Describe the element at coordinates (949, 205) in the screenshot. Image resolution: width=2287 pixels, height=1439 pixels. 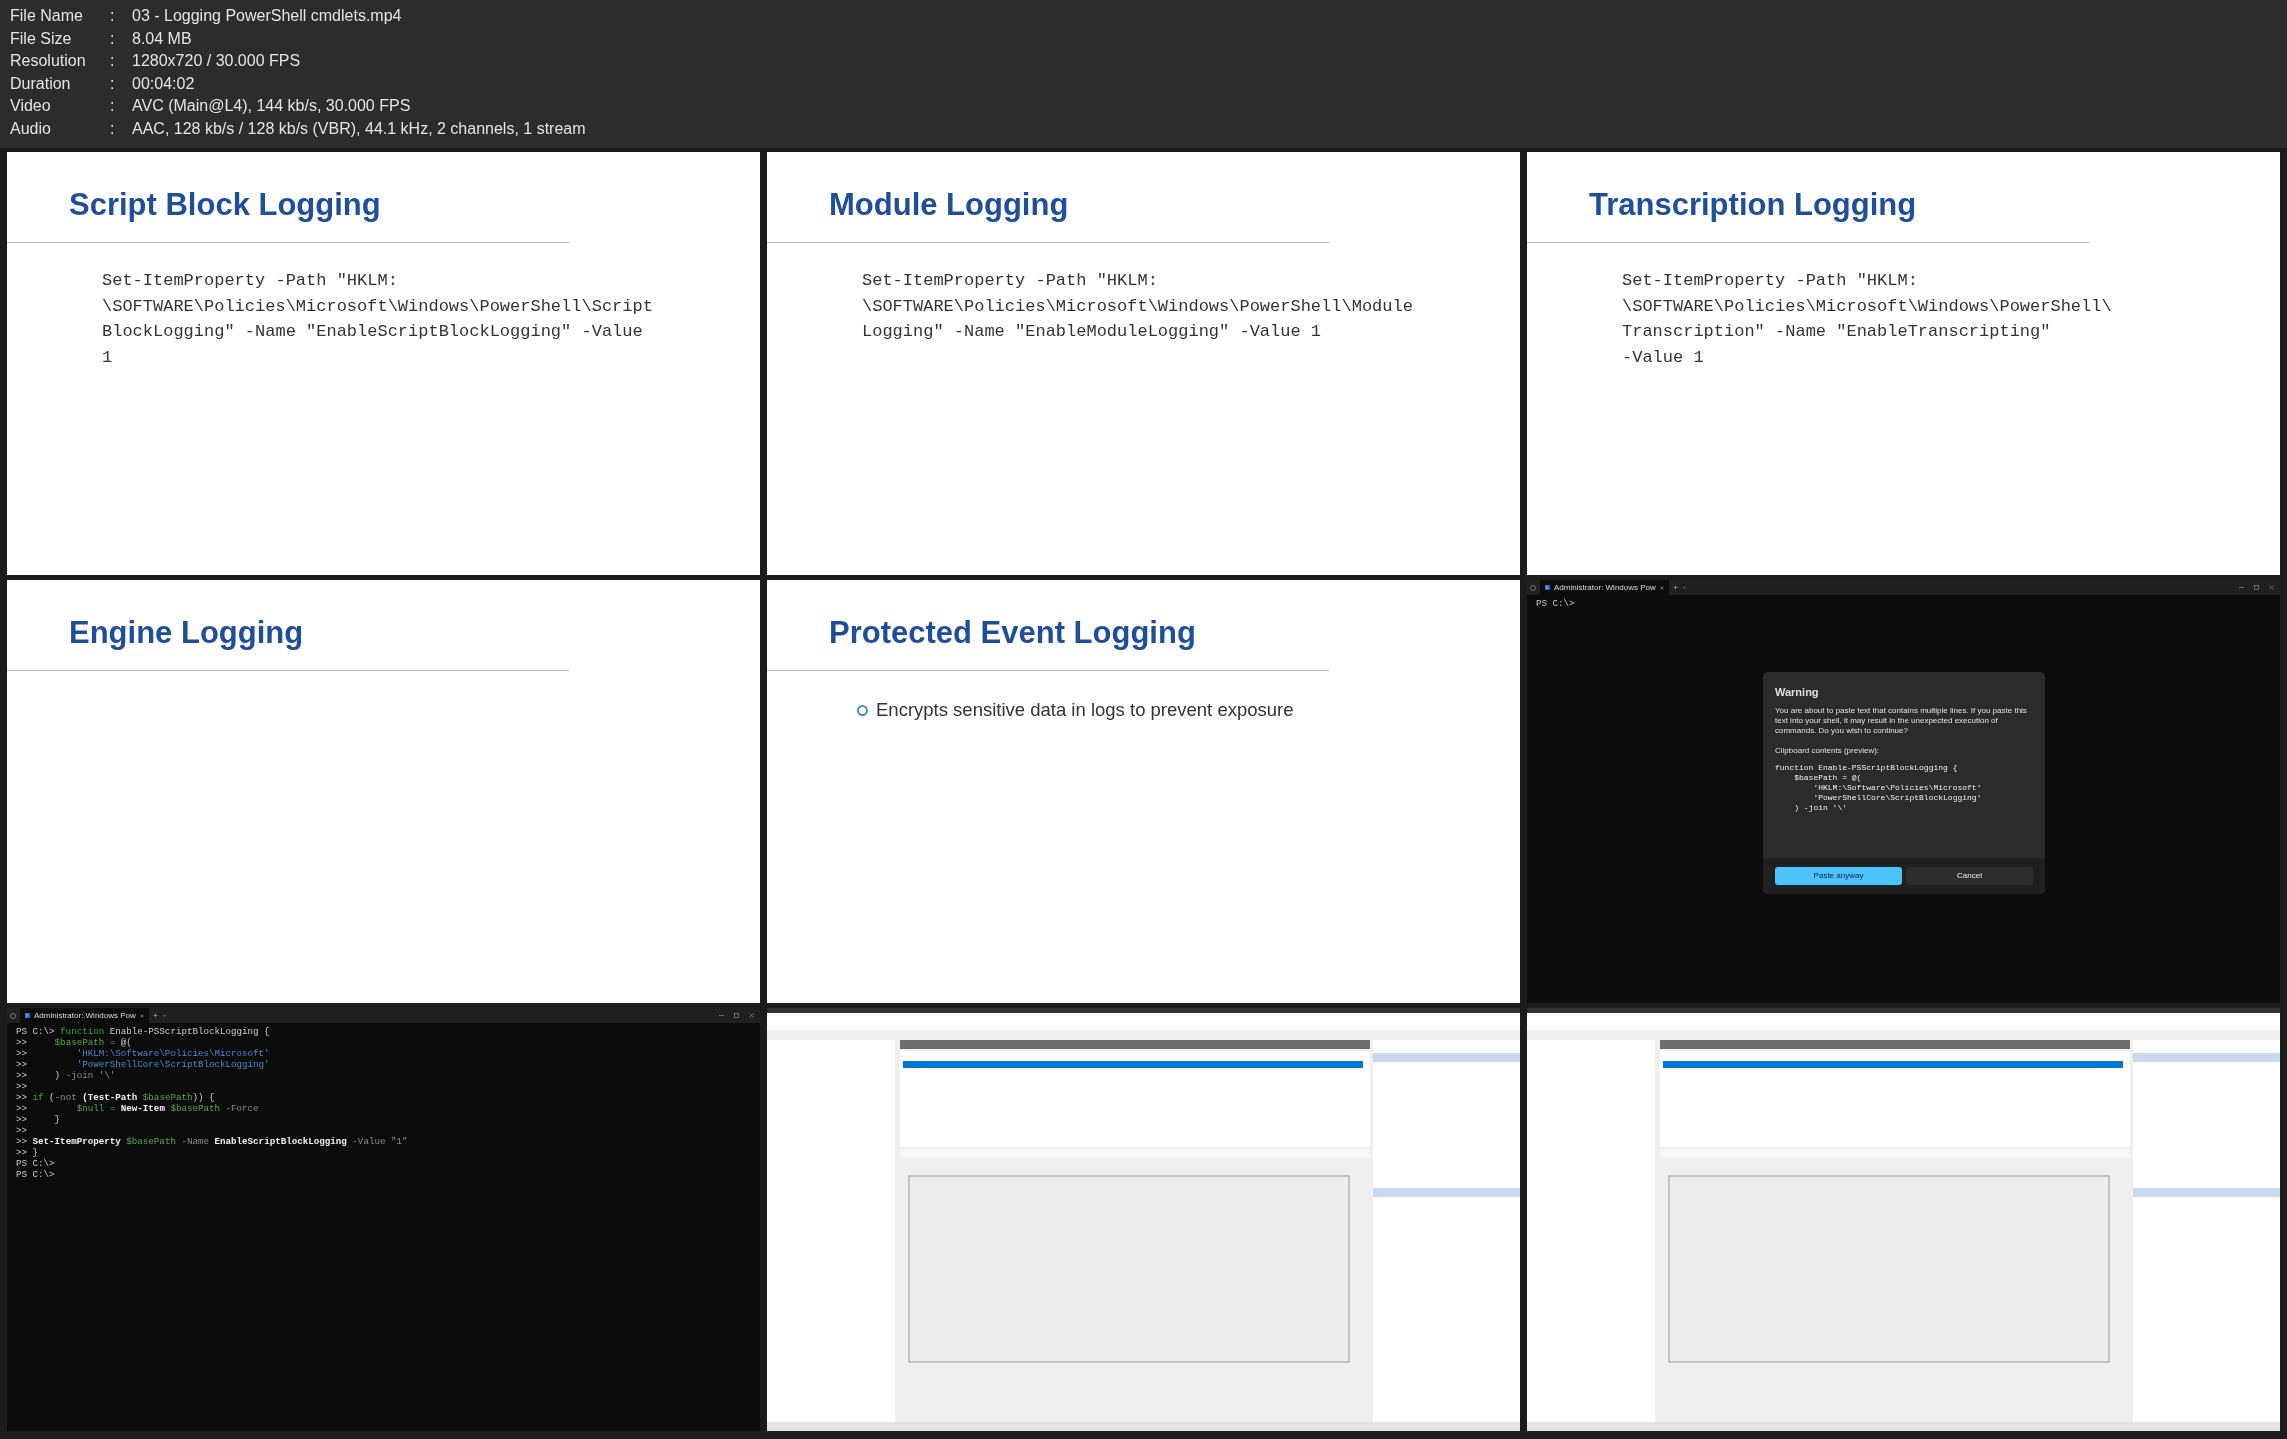
I see `slide-title: Module Logging` at that location.